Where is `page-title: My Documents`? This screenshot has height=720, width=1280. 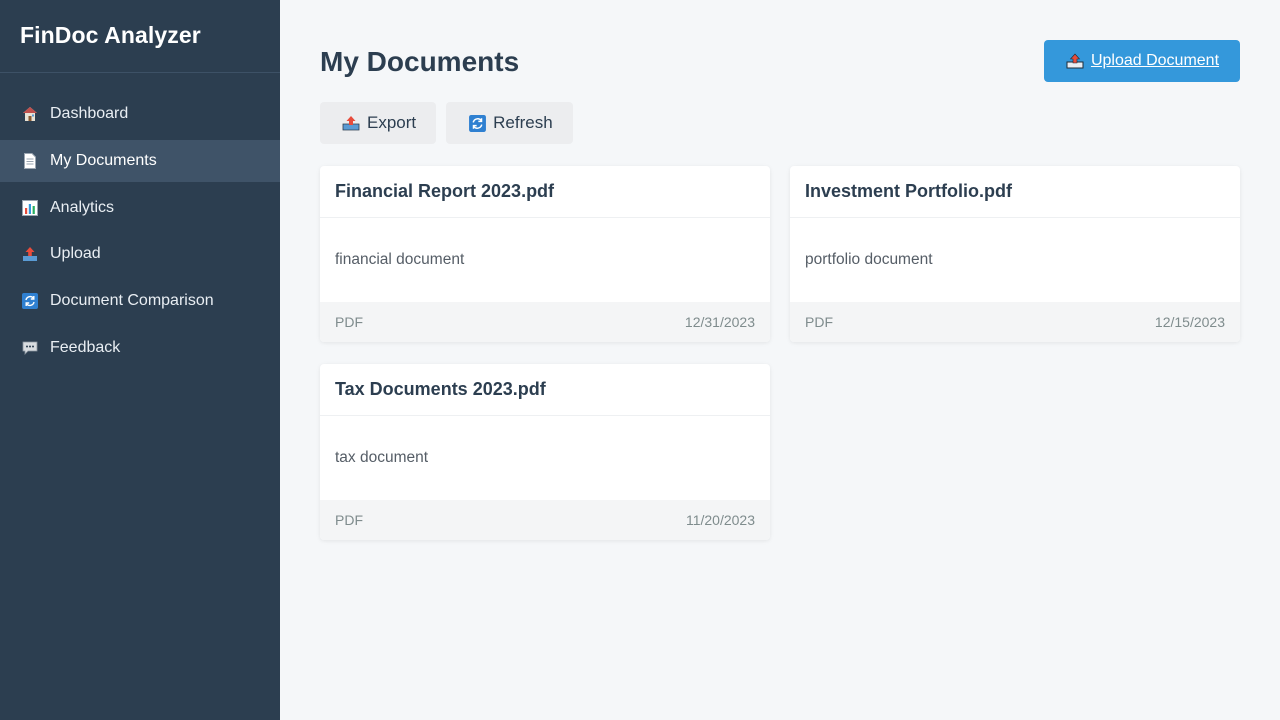
page-title: My Documents is located at coordinates (420, 61).